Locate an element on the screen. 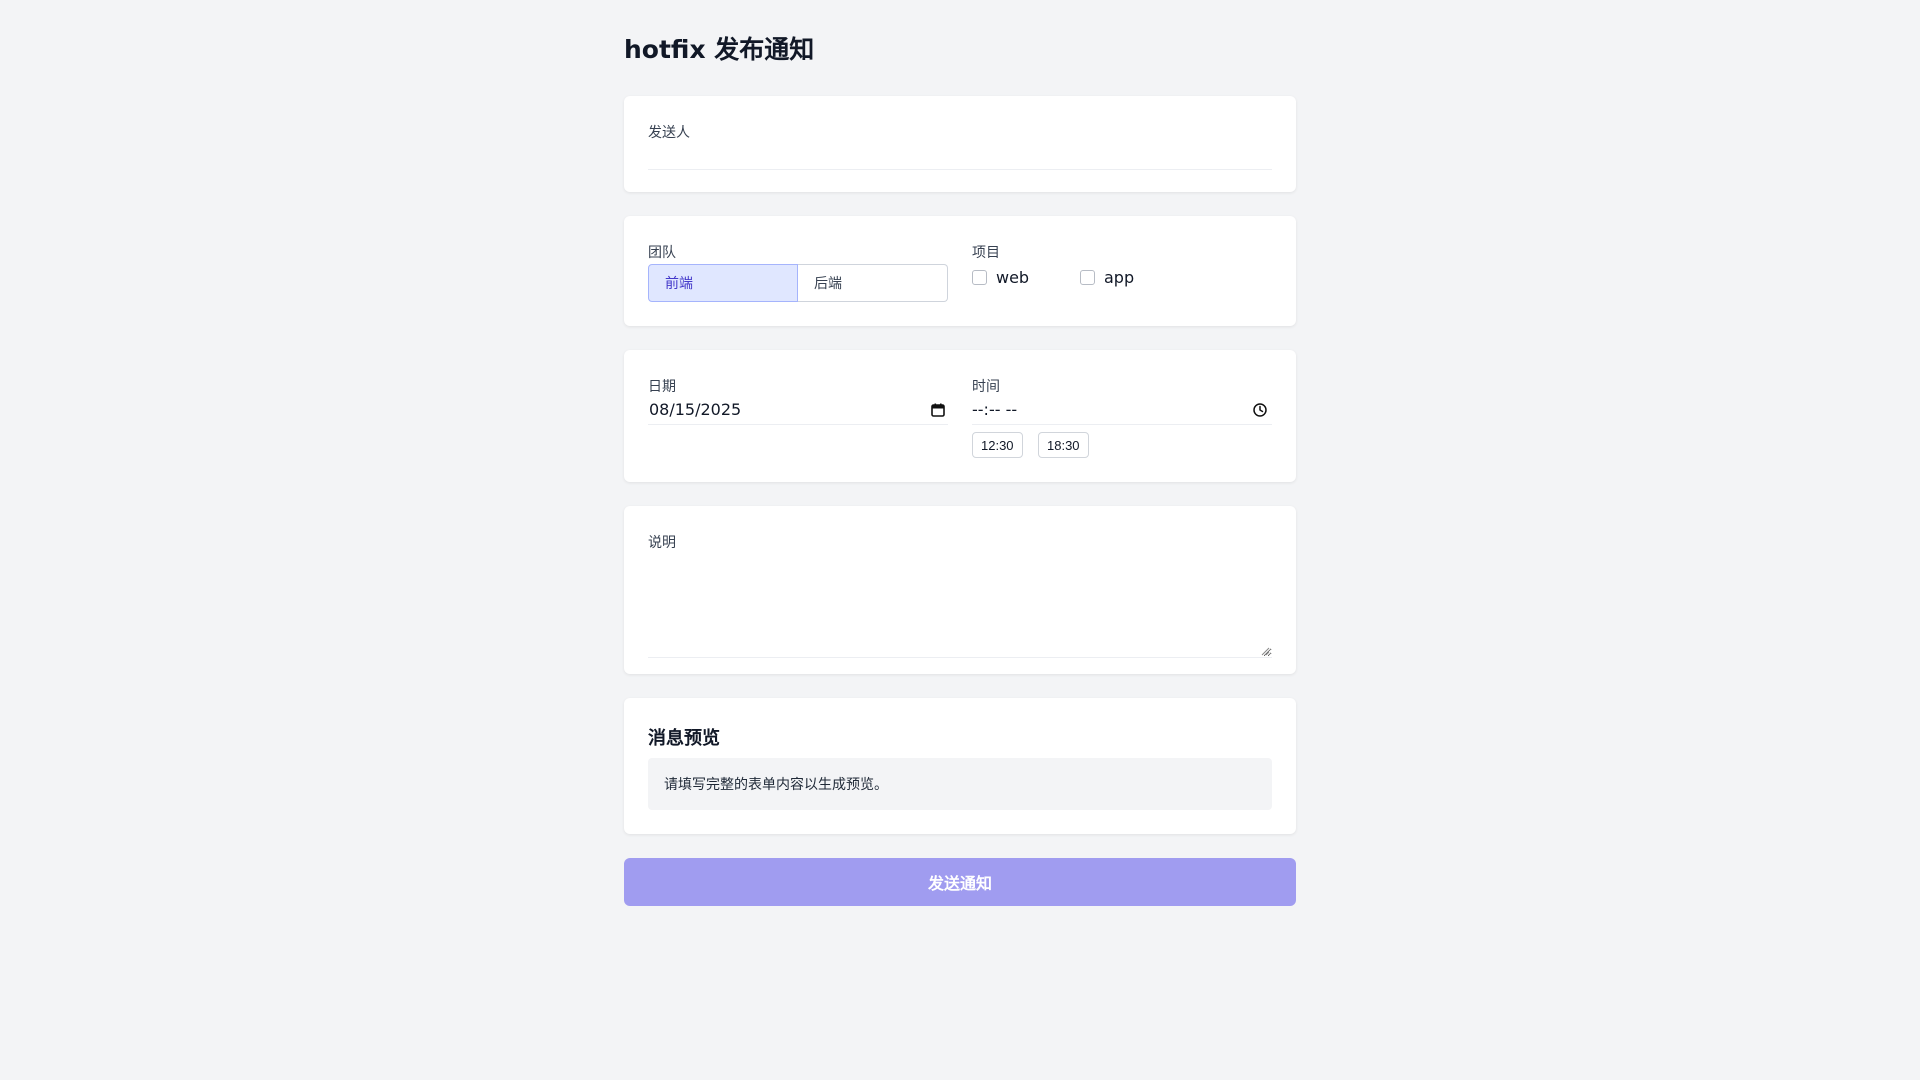  project-checkbox-app: app is located at coordinates (1107, 277).